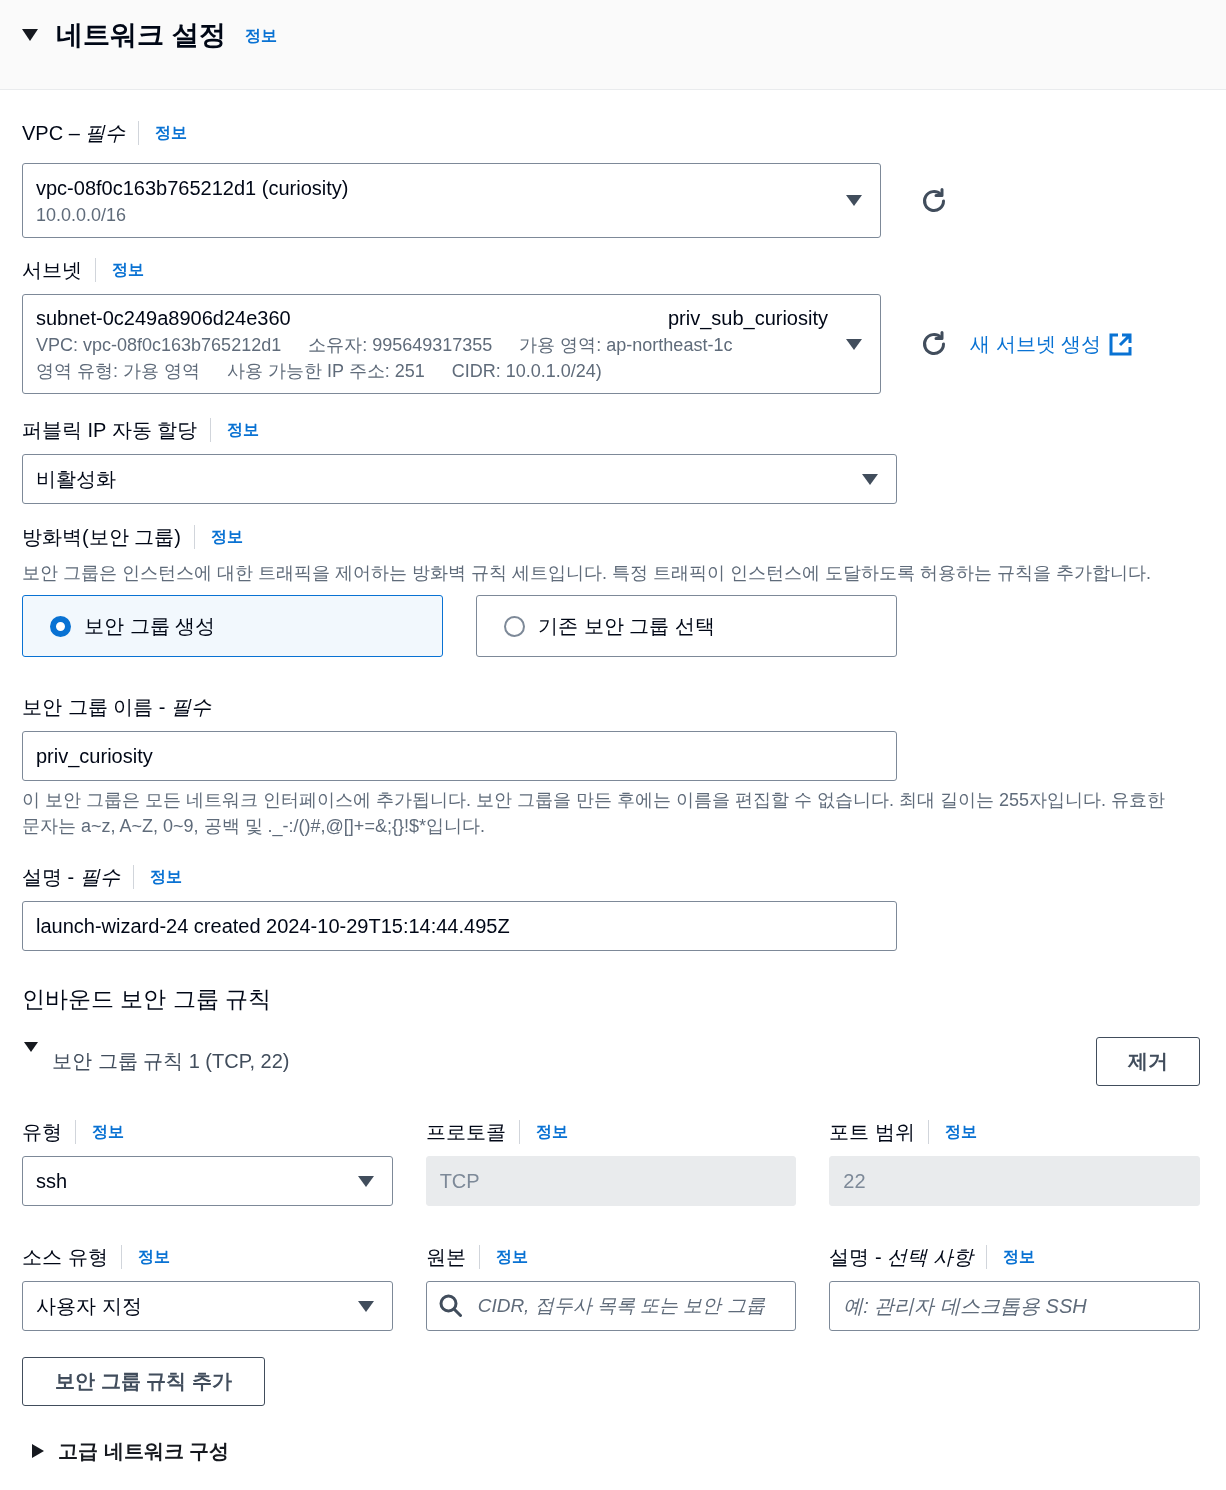 Image resolution: width=1226 pixels, height=1490 pixels. Describe the element at coordinates (445, 1257) in the screenshot. I see `field-label: 원본` at that location.